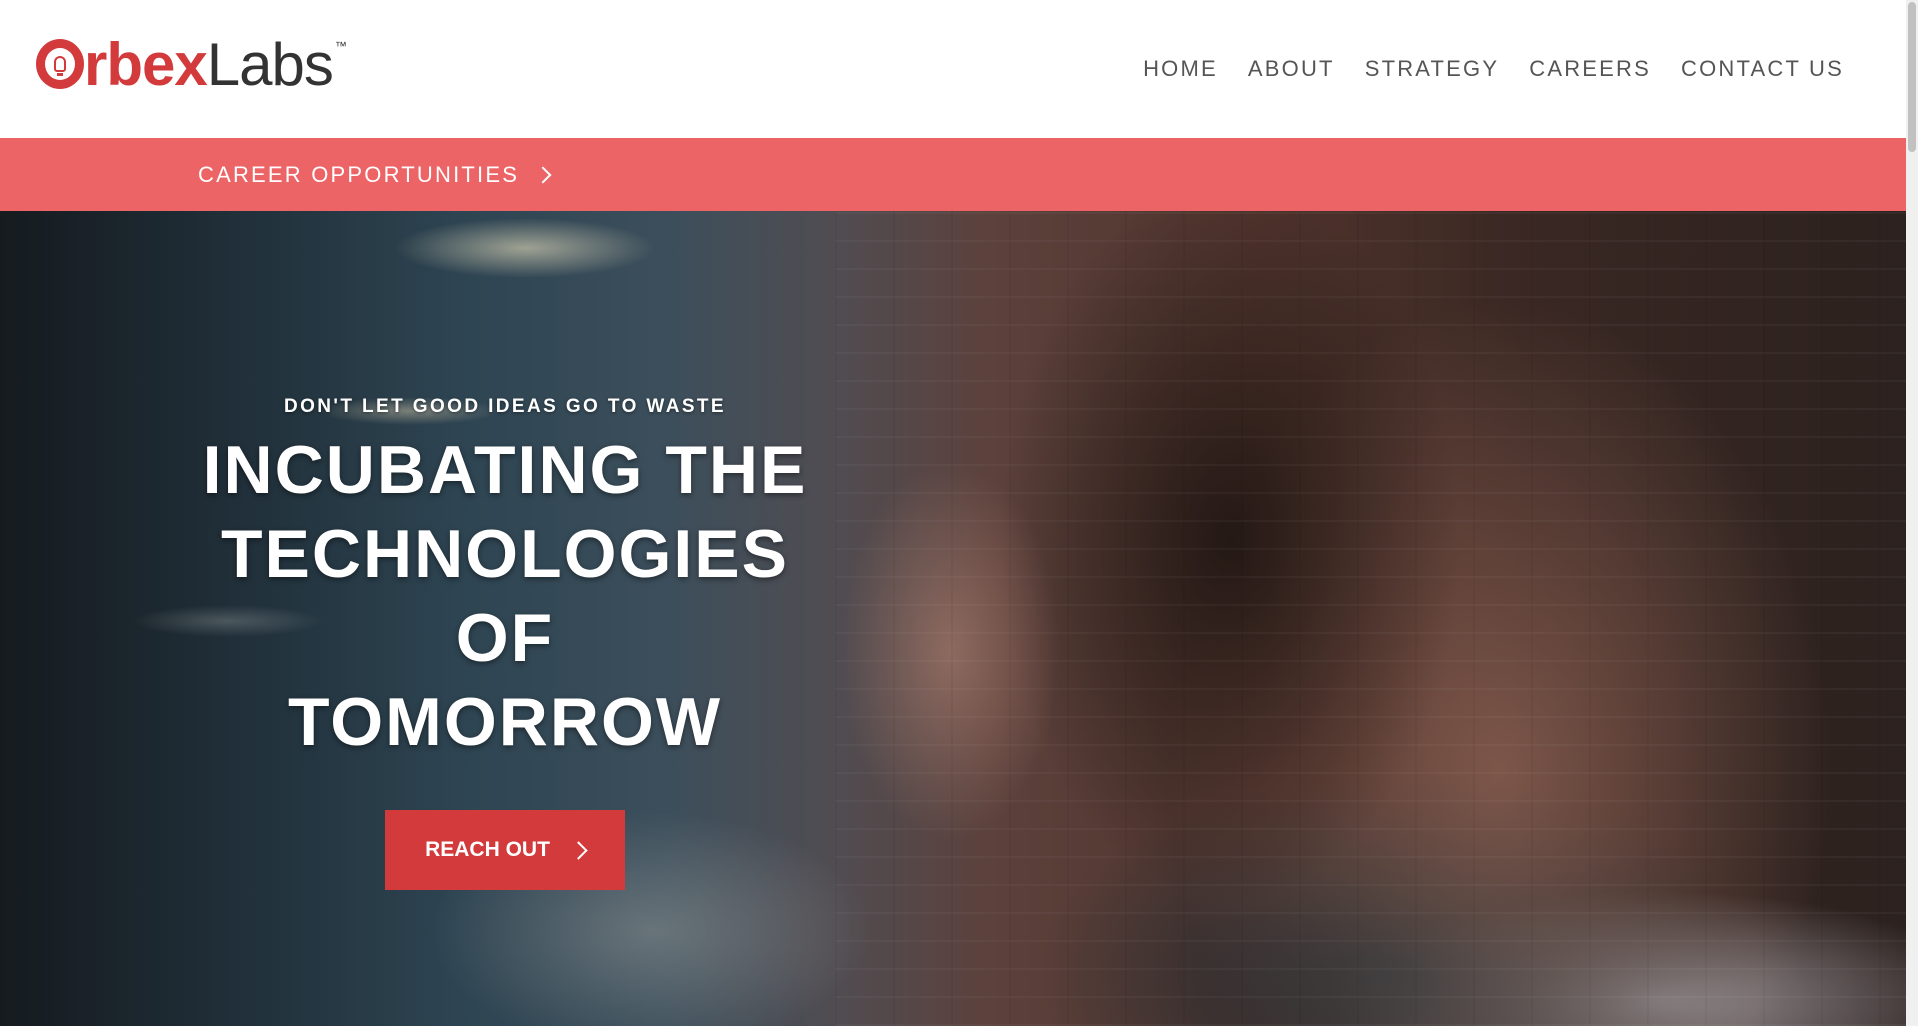  I want to click on career-opportunities-label: CAREER OPPORTUNITIES, so click(359, 174).